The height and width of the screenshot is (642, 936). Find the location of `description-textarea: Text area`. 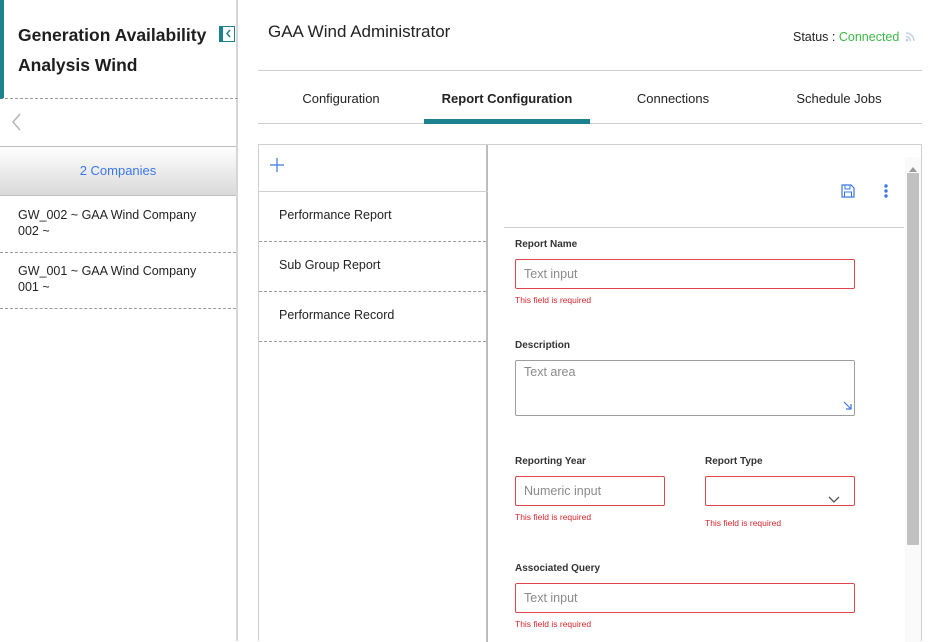

description-textarea: Text area is located at coordinates (685, 388).